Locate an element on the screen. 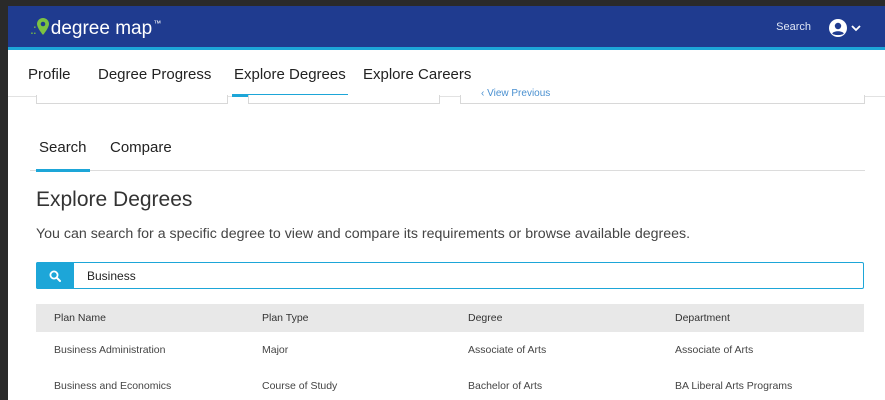 The height and width of the screenshot is (400, 885). cell-plan-type: Course of Study is located at coordinates (300, 386).